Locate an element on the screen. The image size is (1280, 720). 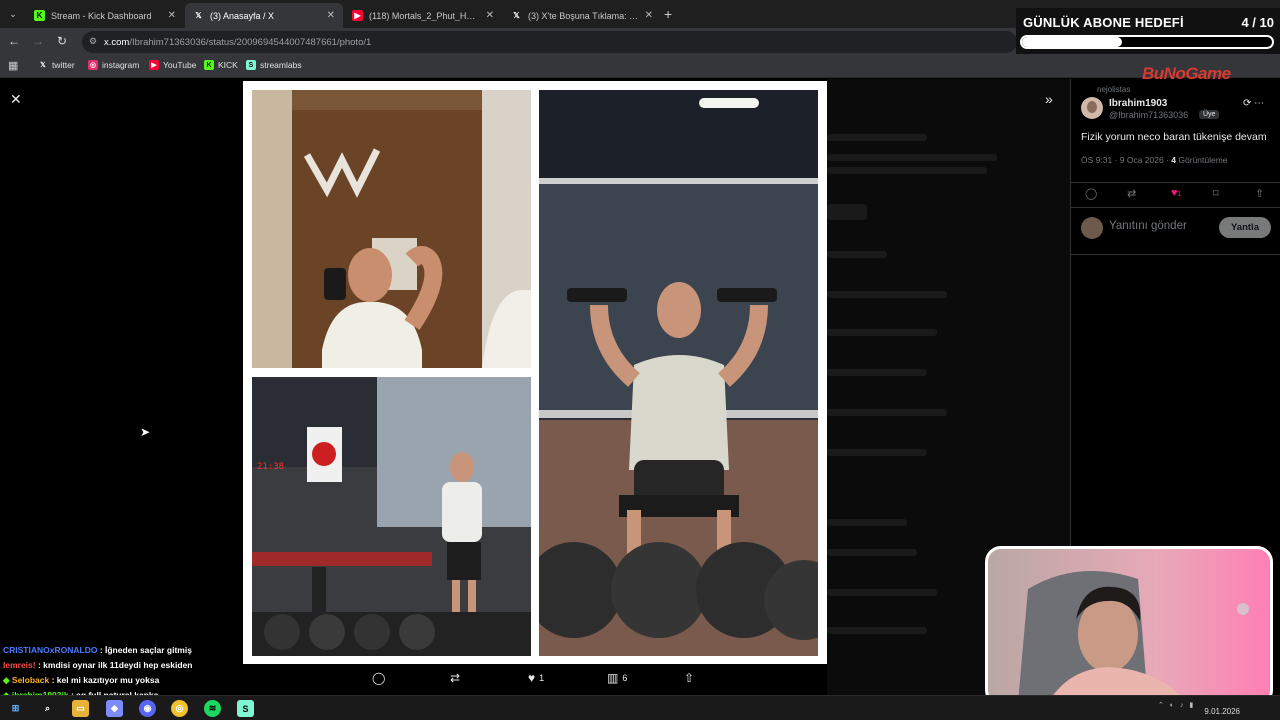
bookmark-twitter: 𝕏 twitter is located at coordinates (56, 65).